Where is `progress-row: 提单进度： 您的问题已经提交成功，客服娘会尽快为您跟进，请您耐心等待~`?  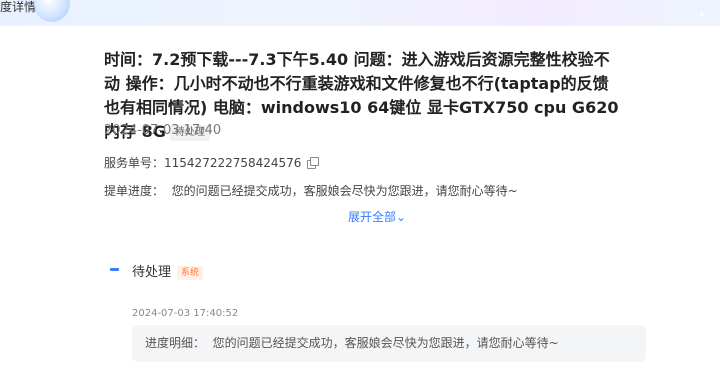 progress-row: 提单进度： 您的问题已经提交成功，客服娘会尽快为您跟进，请您耐心等待~ is located at coordinates (311, 190).